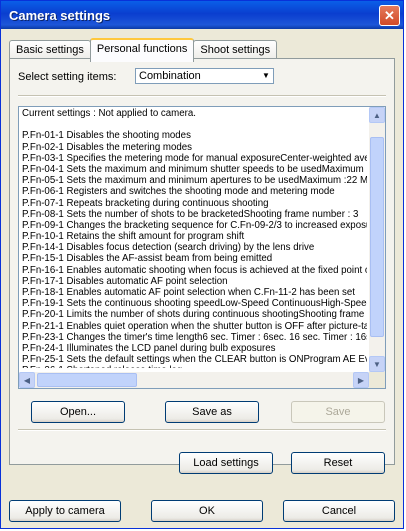 Image resolution: width=406 pixels, height=531 pixels. Describe the element at coordinates (170, 76) in the screenshot. I see `setting-items-value: Combination` at that location.